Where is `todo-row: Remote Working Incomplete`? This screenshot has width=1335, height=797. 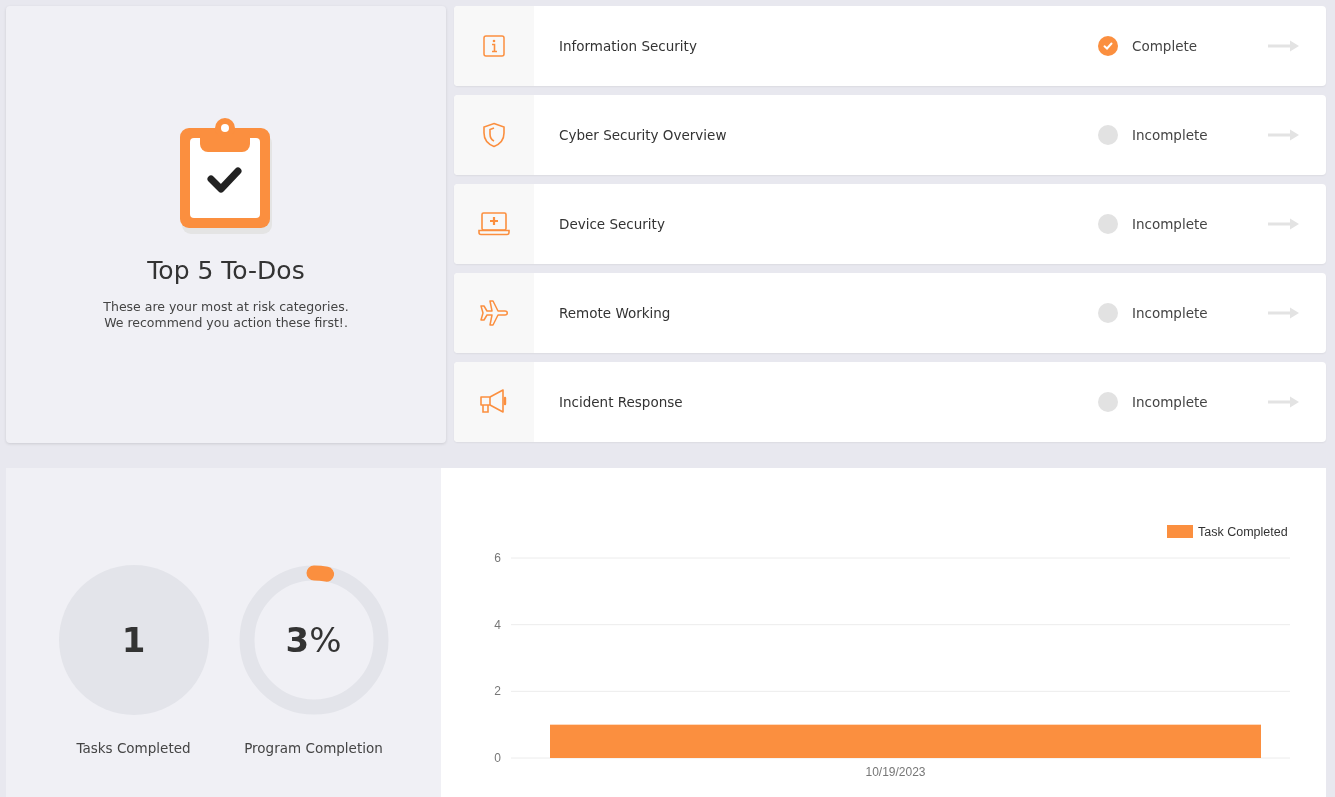
todo-row: Remote Working Incomplete is located at coordinates (890, 313).